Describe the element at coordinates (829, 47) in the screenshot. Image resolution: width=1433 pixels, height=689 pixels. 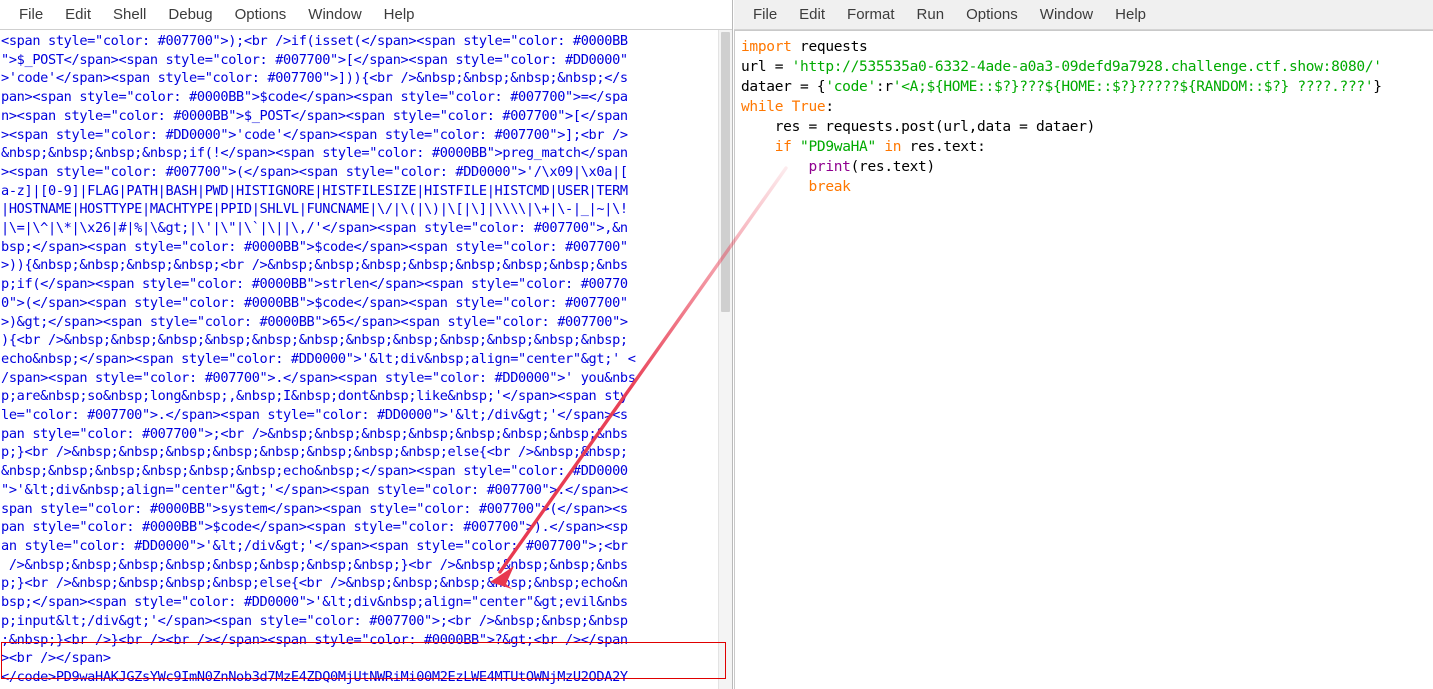
I see `code-token: requests` at that location.